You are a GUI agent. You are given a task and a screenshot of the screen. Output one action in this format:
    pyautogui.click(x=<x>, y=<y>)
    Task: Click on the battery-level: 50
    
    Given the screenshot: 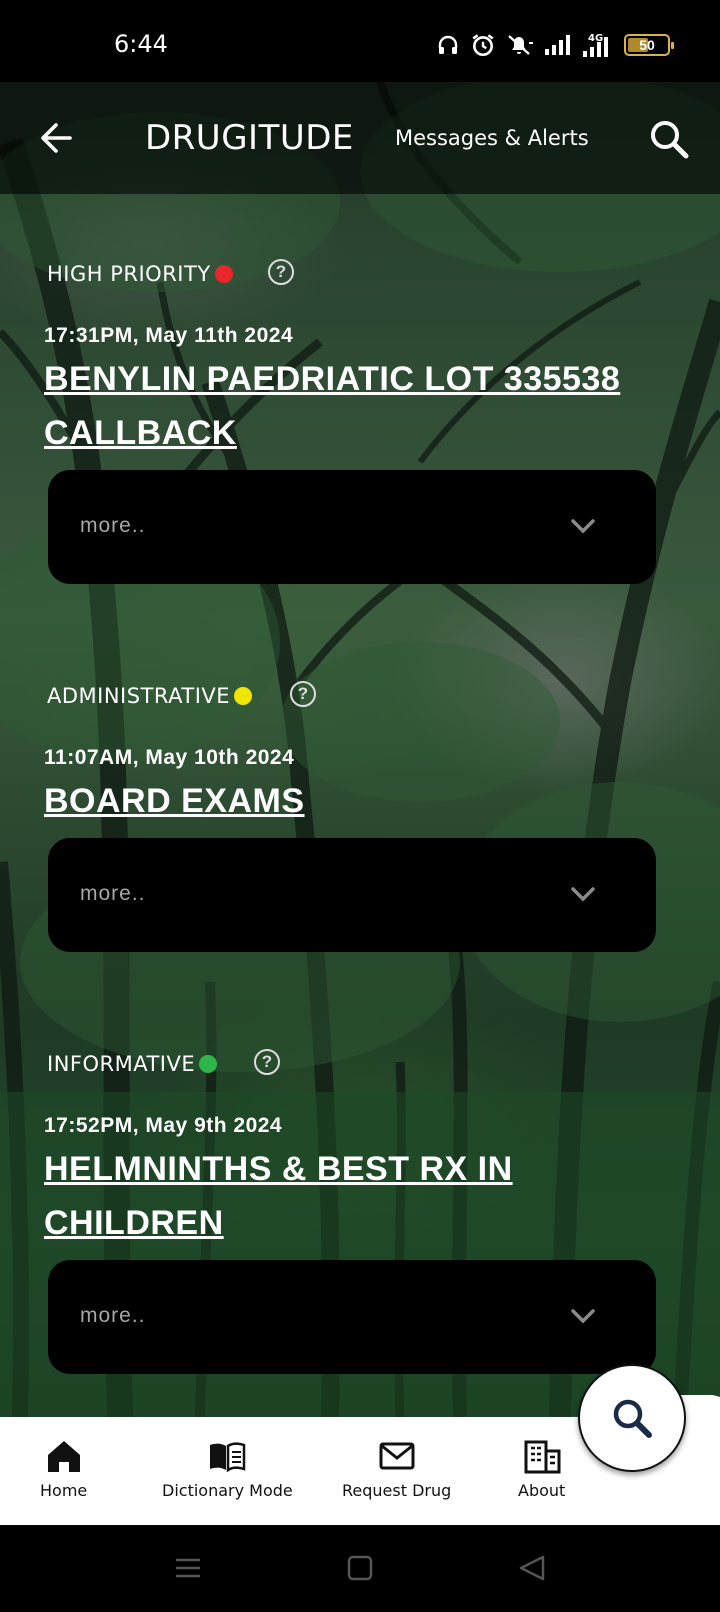 What is the action you would take?
    pyautogui.click(x=647, y=45)
    